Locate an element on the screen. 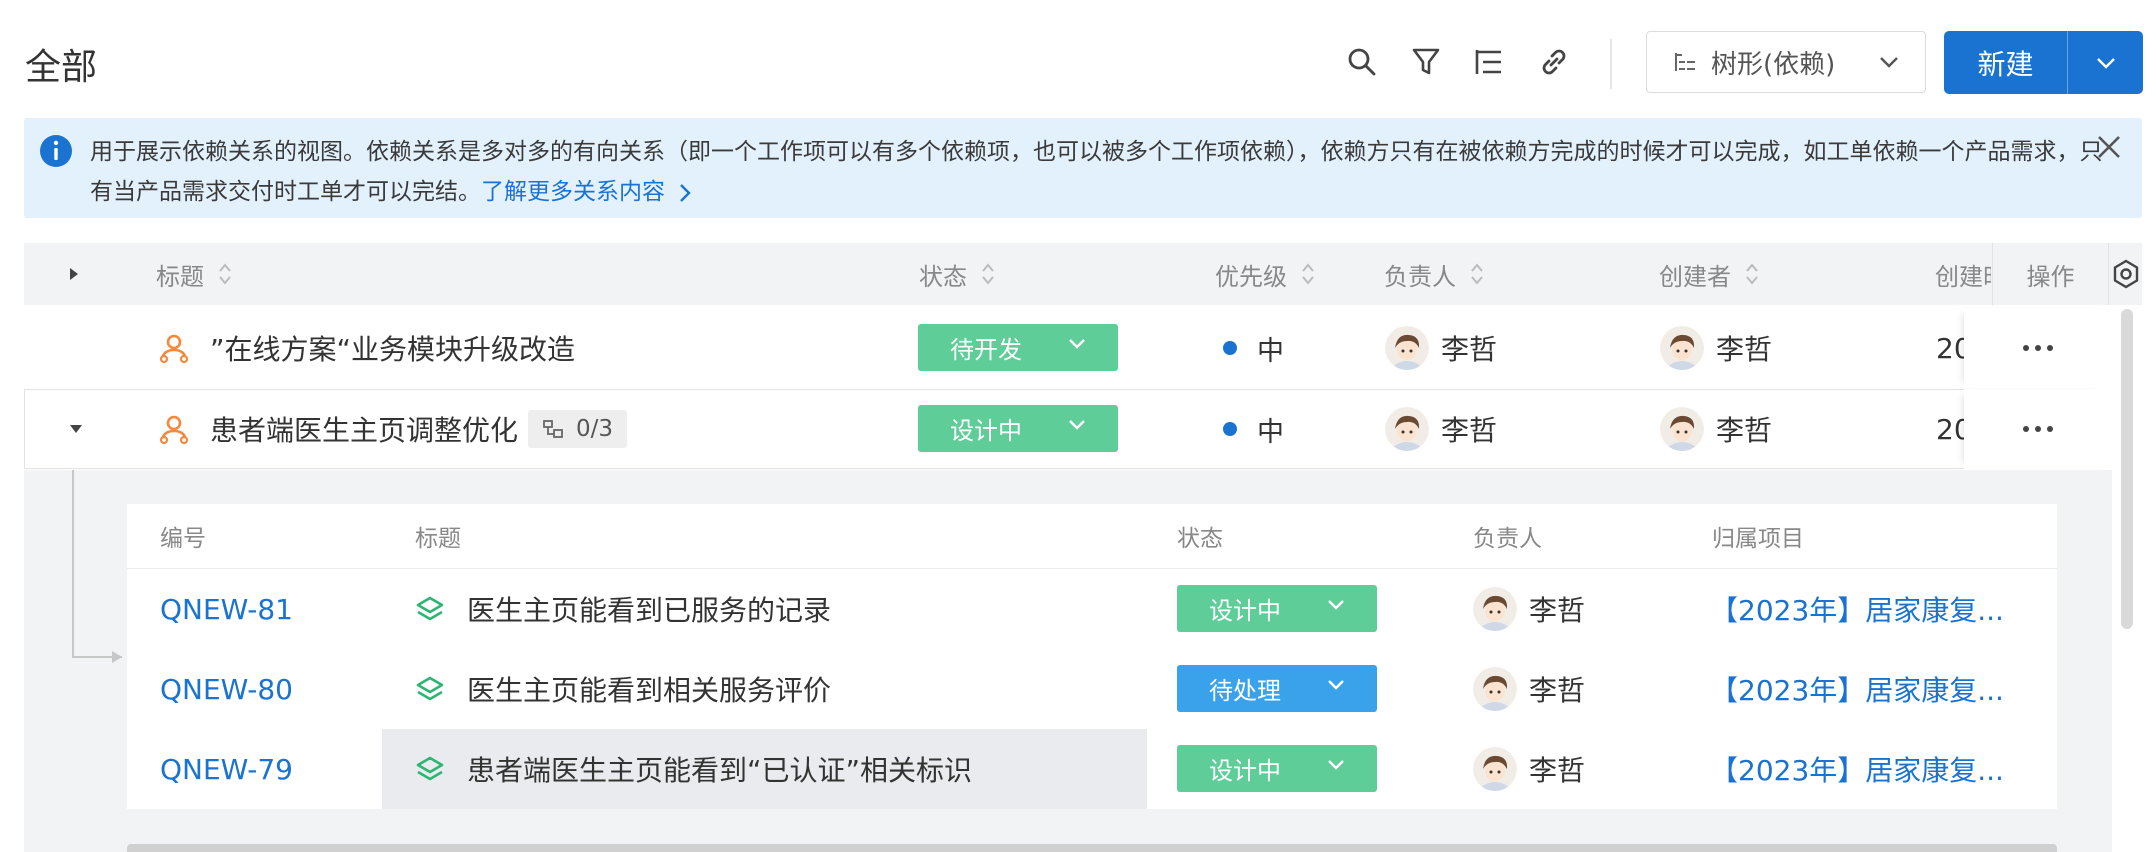  status-label: 待开发 is located at coordinates (986, 350).